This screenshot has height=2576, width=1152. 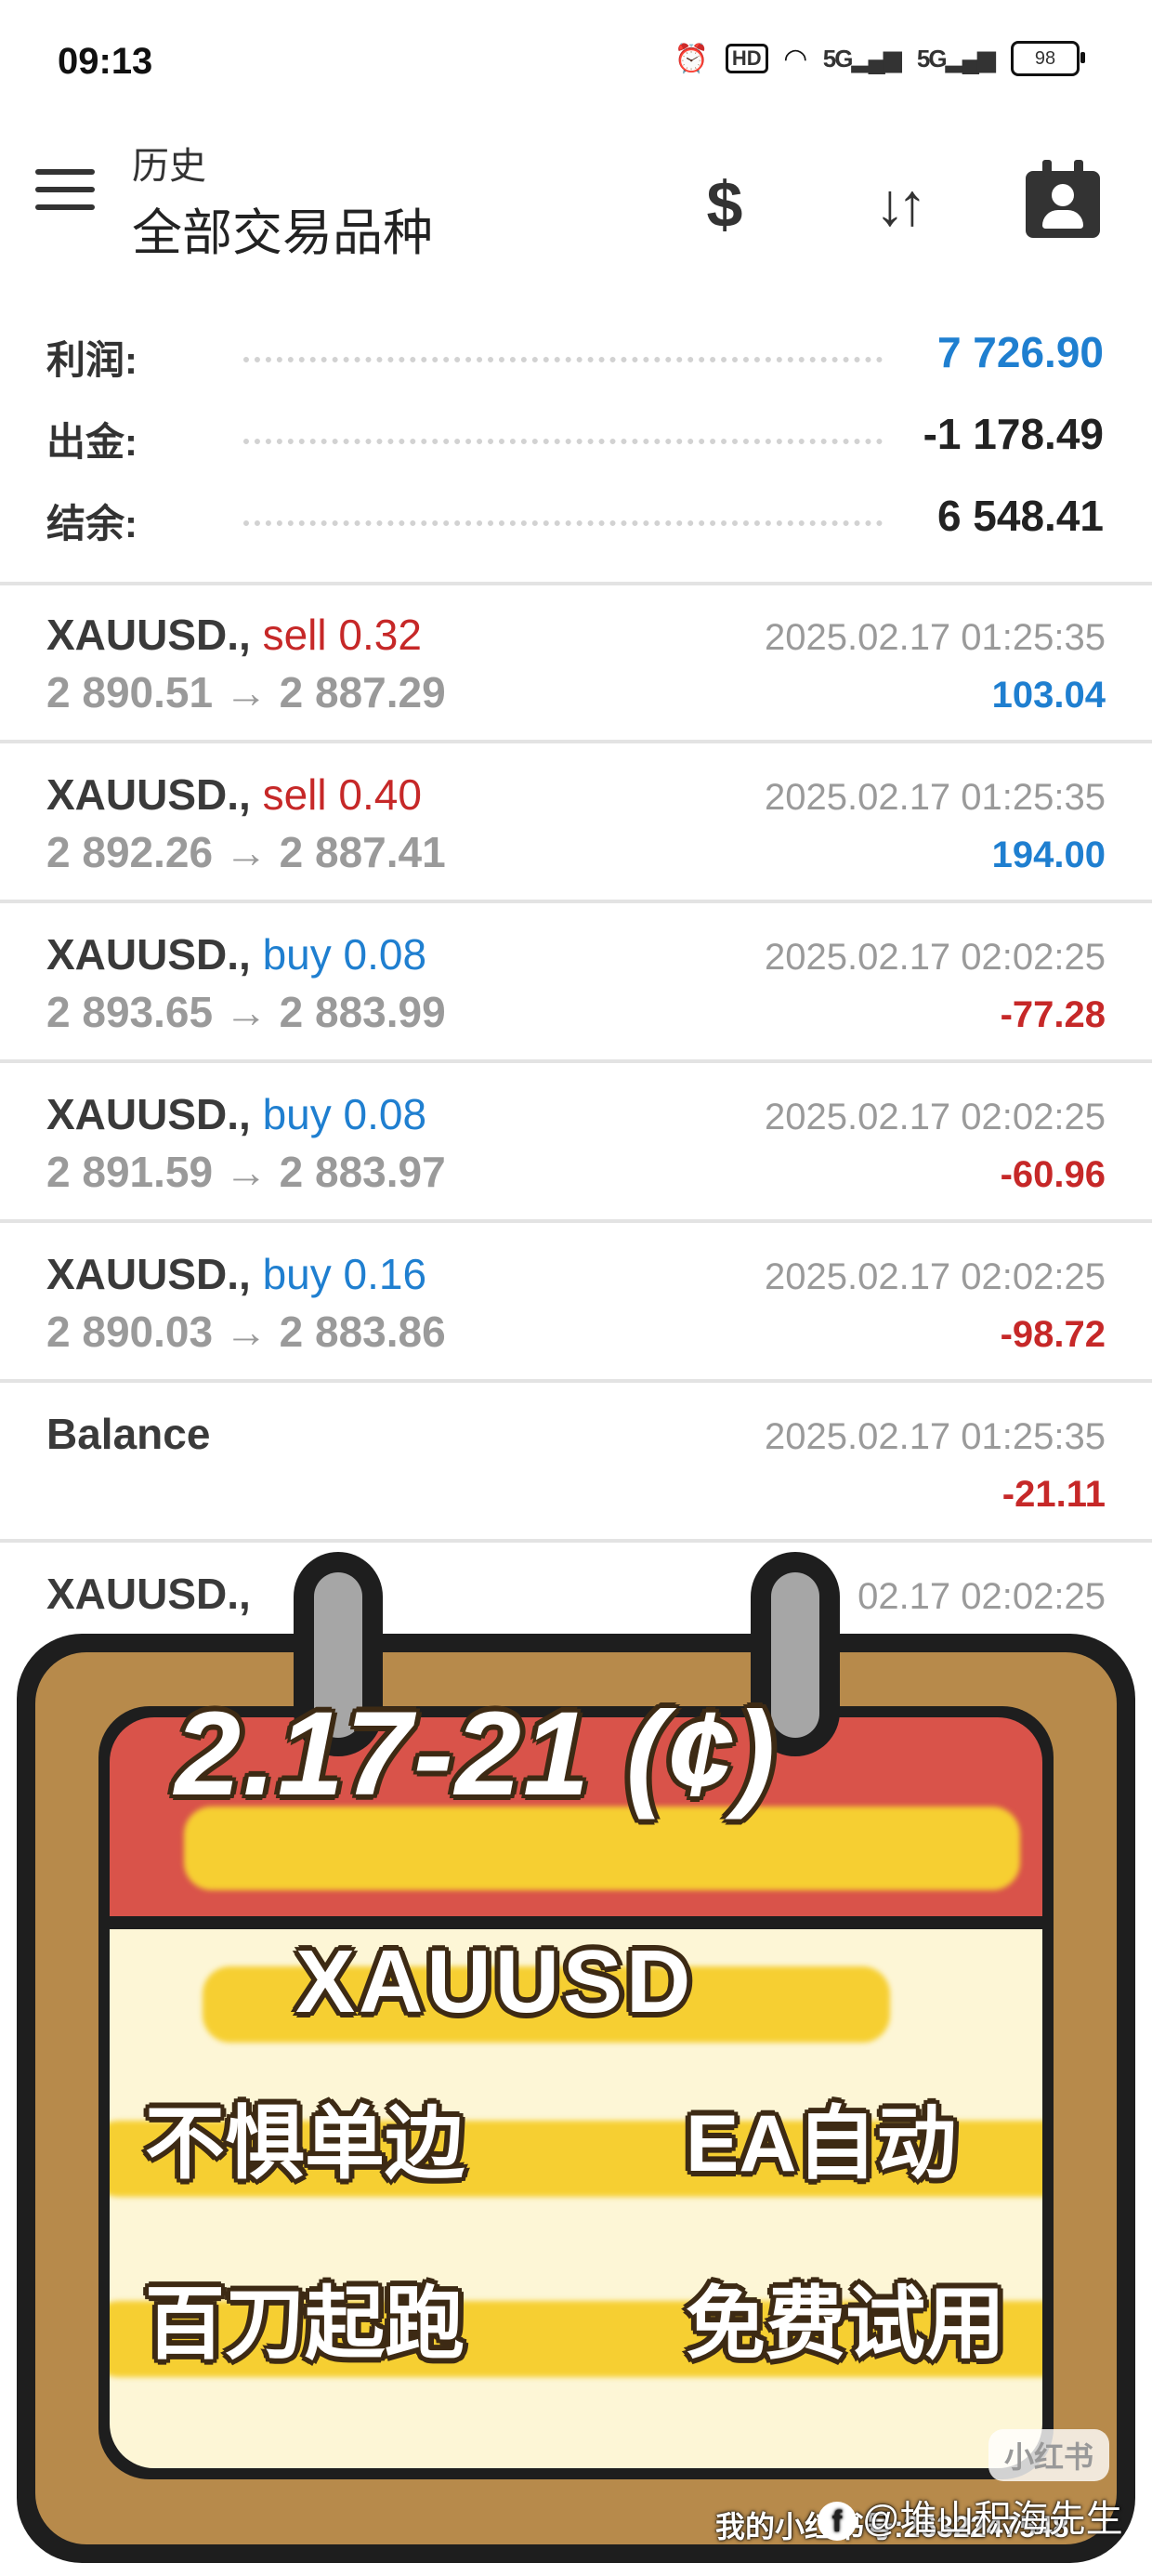 I want to click on sort-icon: ↓↑, so click(x=897, y=204).